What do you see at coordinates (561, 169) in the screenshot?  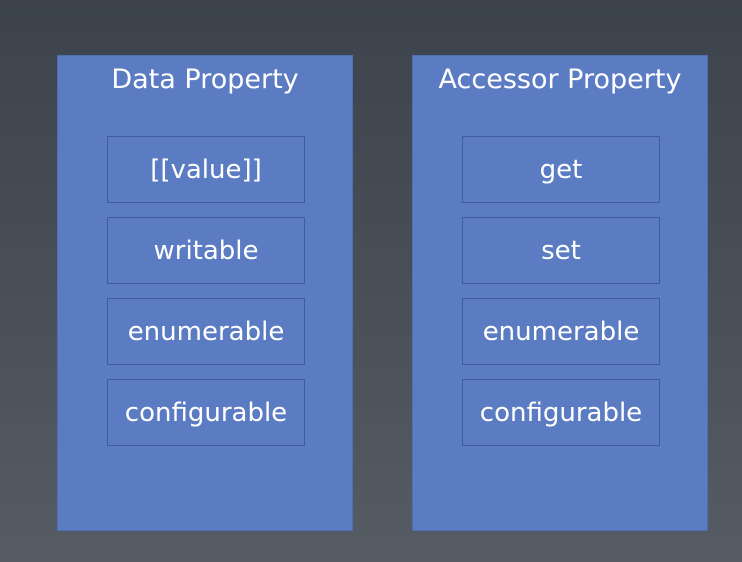 I see `attribute-get-box: get` at bounding box center [561, 169].